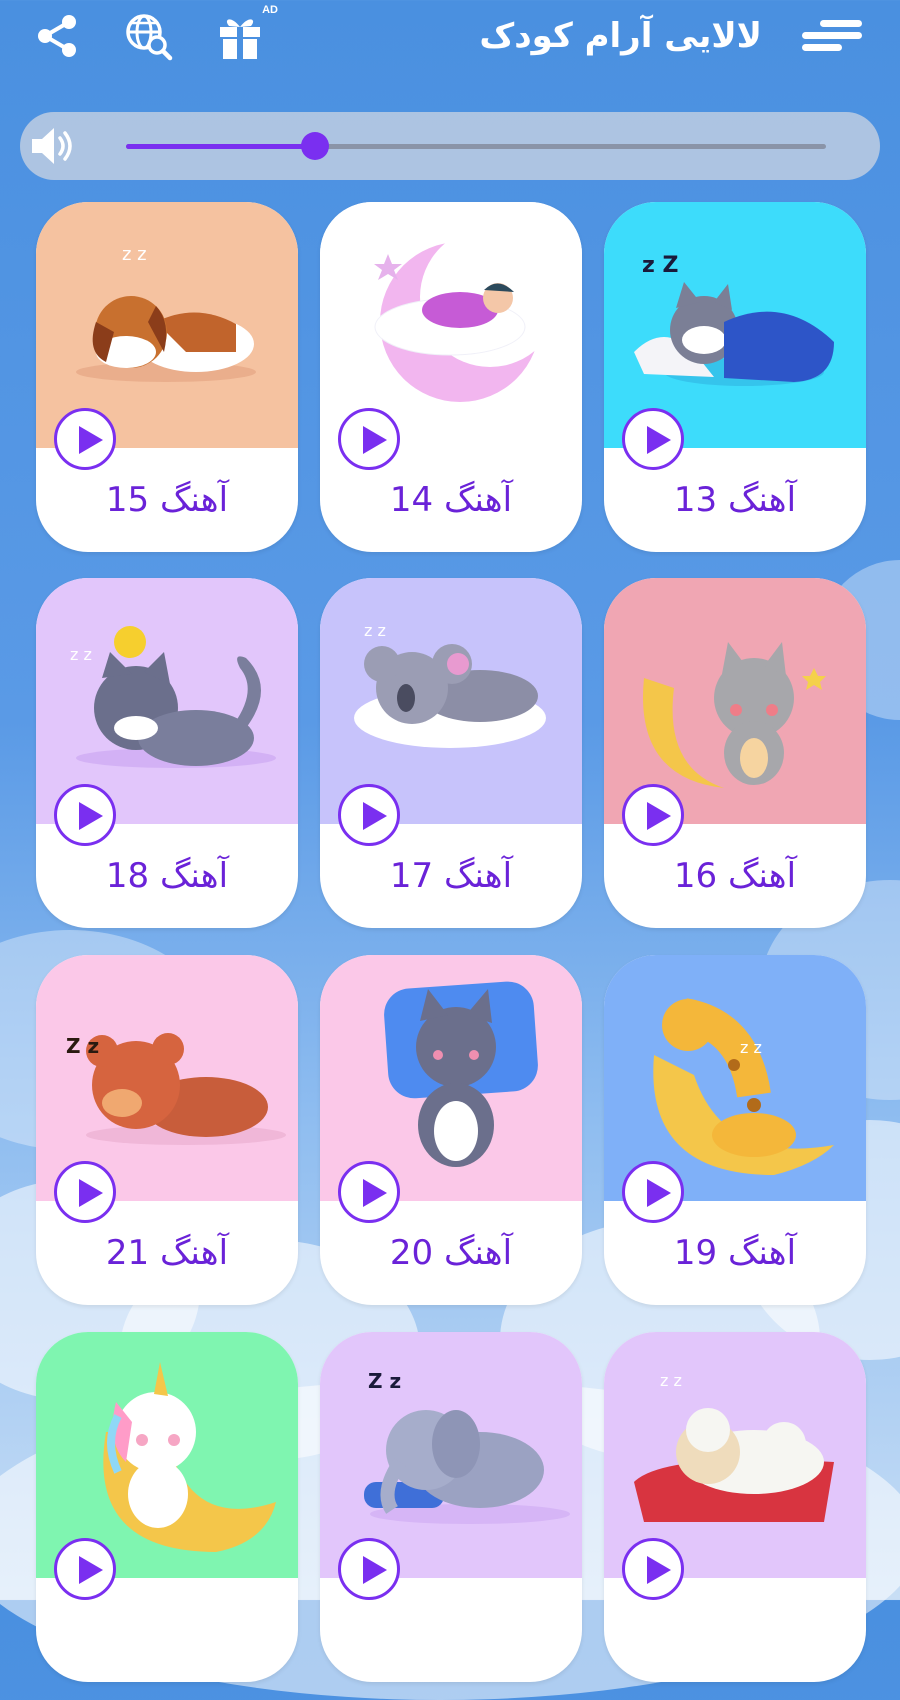 This screenshot has height=1700, width=900. I want to click on song-title: آهنگ 21, so click(167, 1253).